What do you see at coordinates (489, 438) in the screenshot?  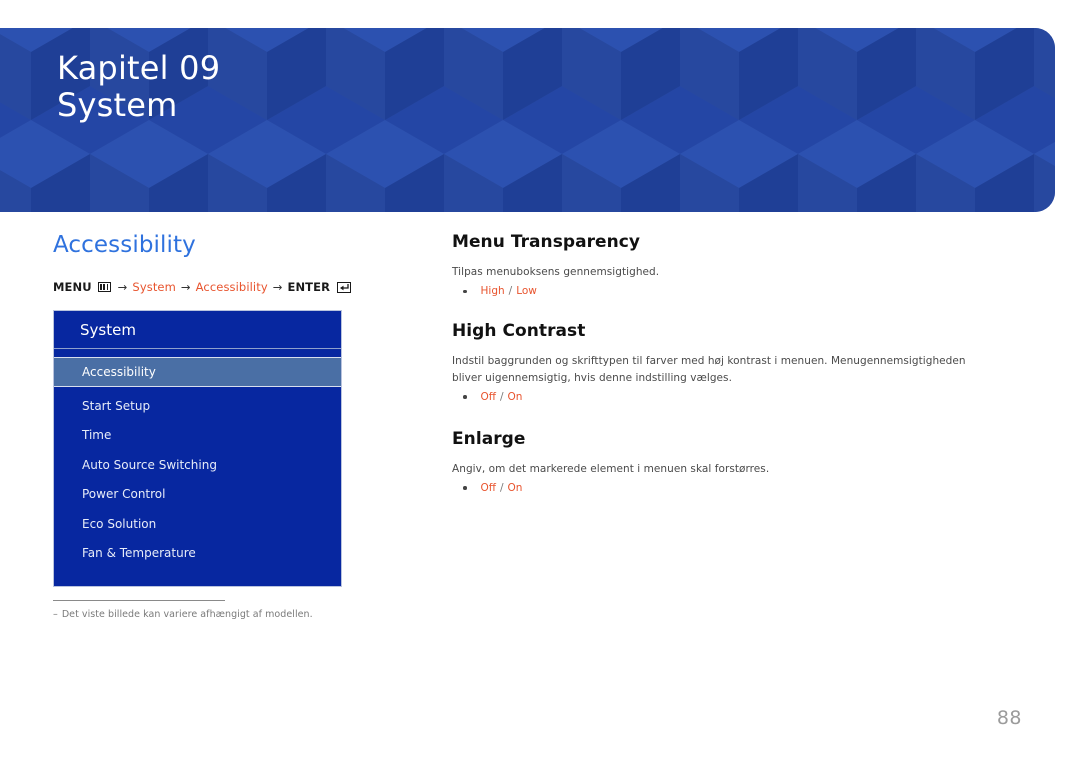 I see `setting-heading-enlarge: Enlarge` at bounding box center [489, 438].